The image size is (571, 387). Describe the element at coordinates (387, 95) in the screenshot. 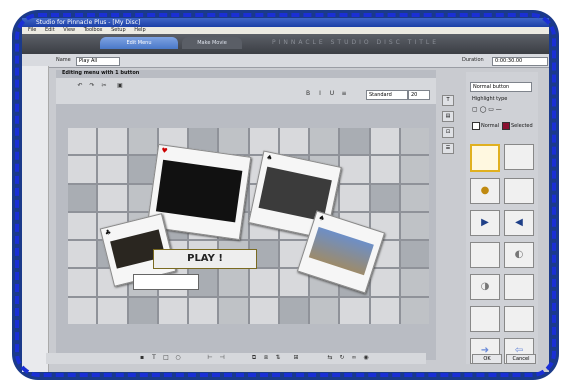

I see `font-select: Standard` at that location.